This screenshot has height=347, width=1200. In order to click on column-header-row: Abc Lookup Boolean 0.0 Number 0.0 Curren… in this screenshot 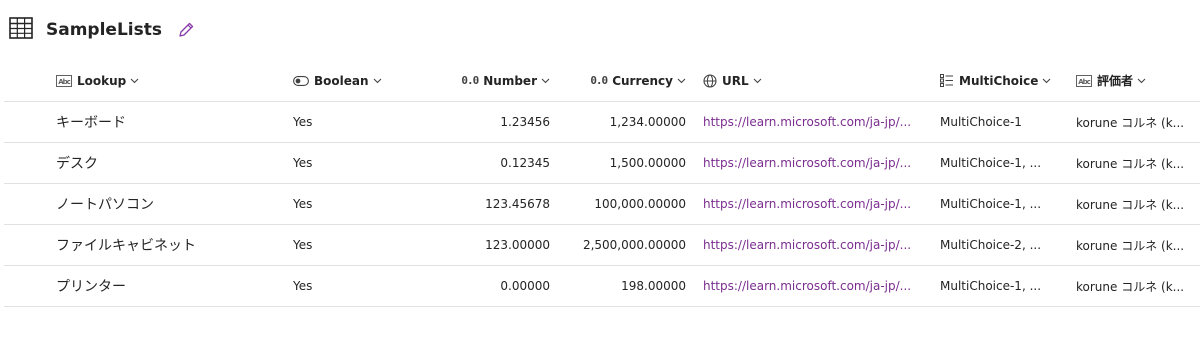, I will do `click(602, 81)`.